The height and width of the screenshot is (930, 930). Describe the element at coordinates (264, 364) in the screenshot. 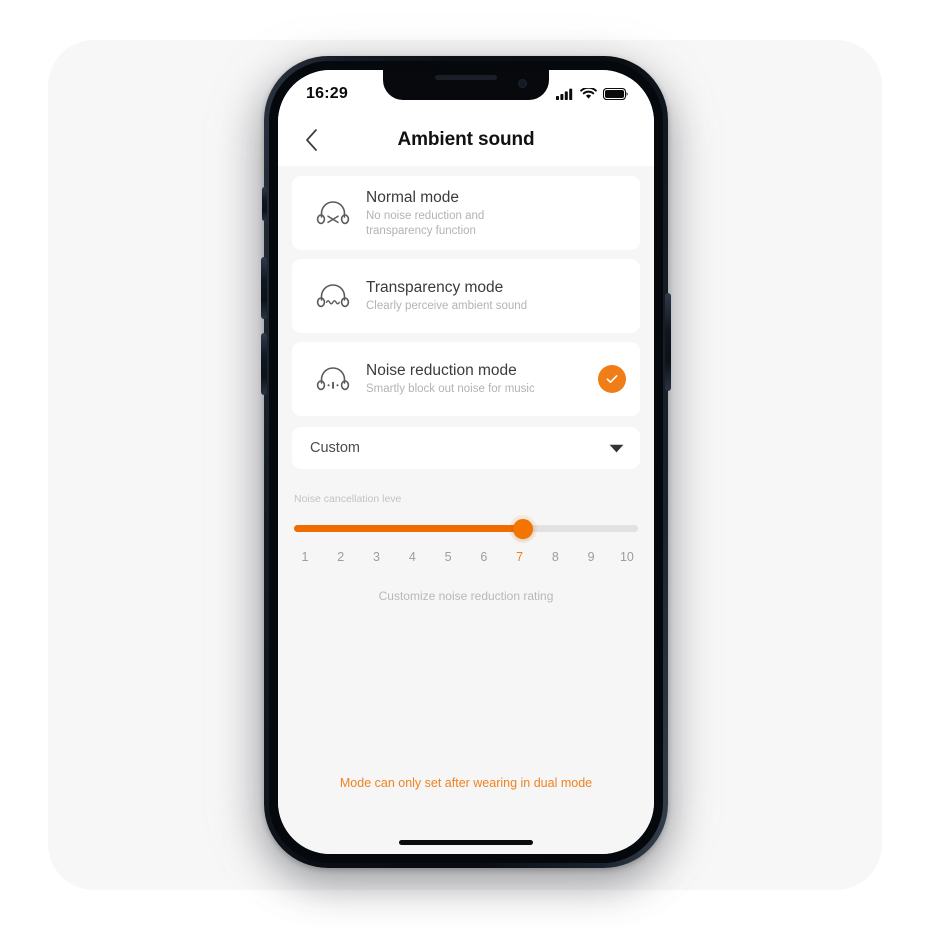

I see `volume-down-button` at that location.